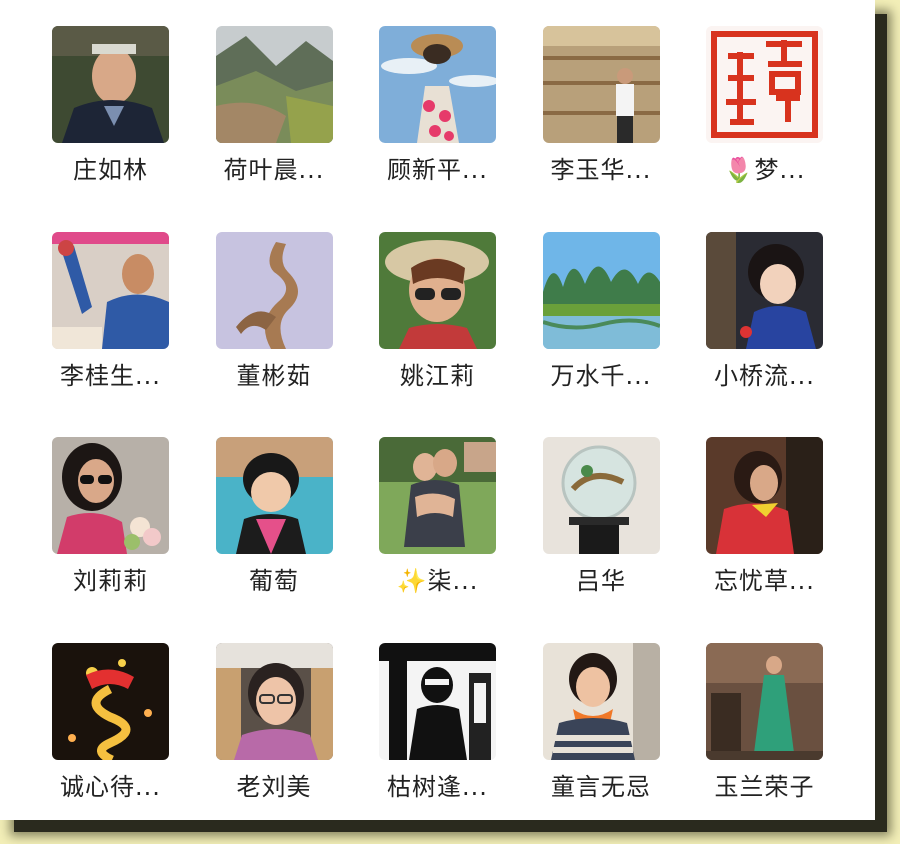 This screenshot has width=900, height=844. I want to click on mountain-river-icon, so click(274, 84).